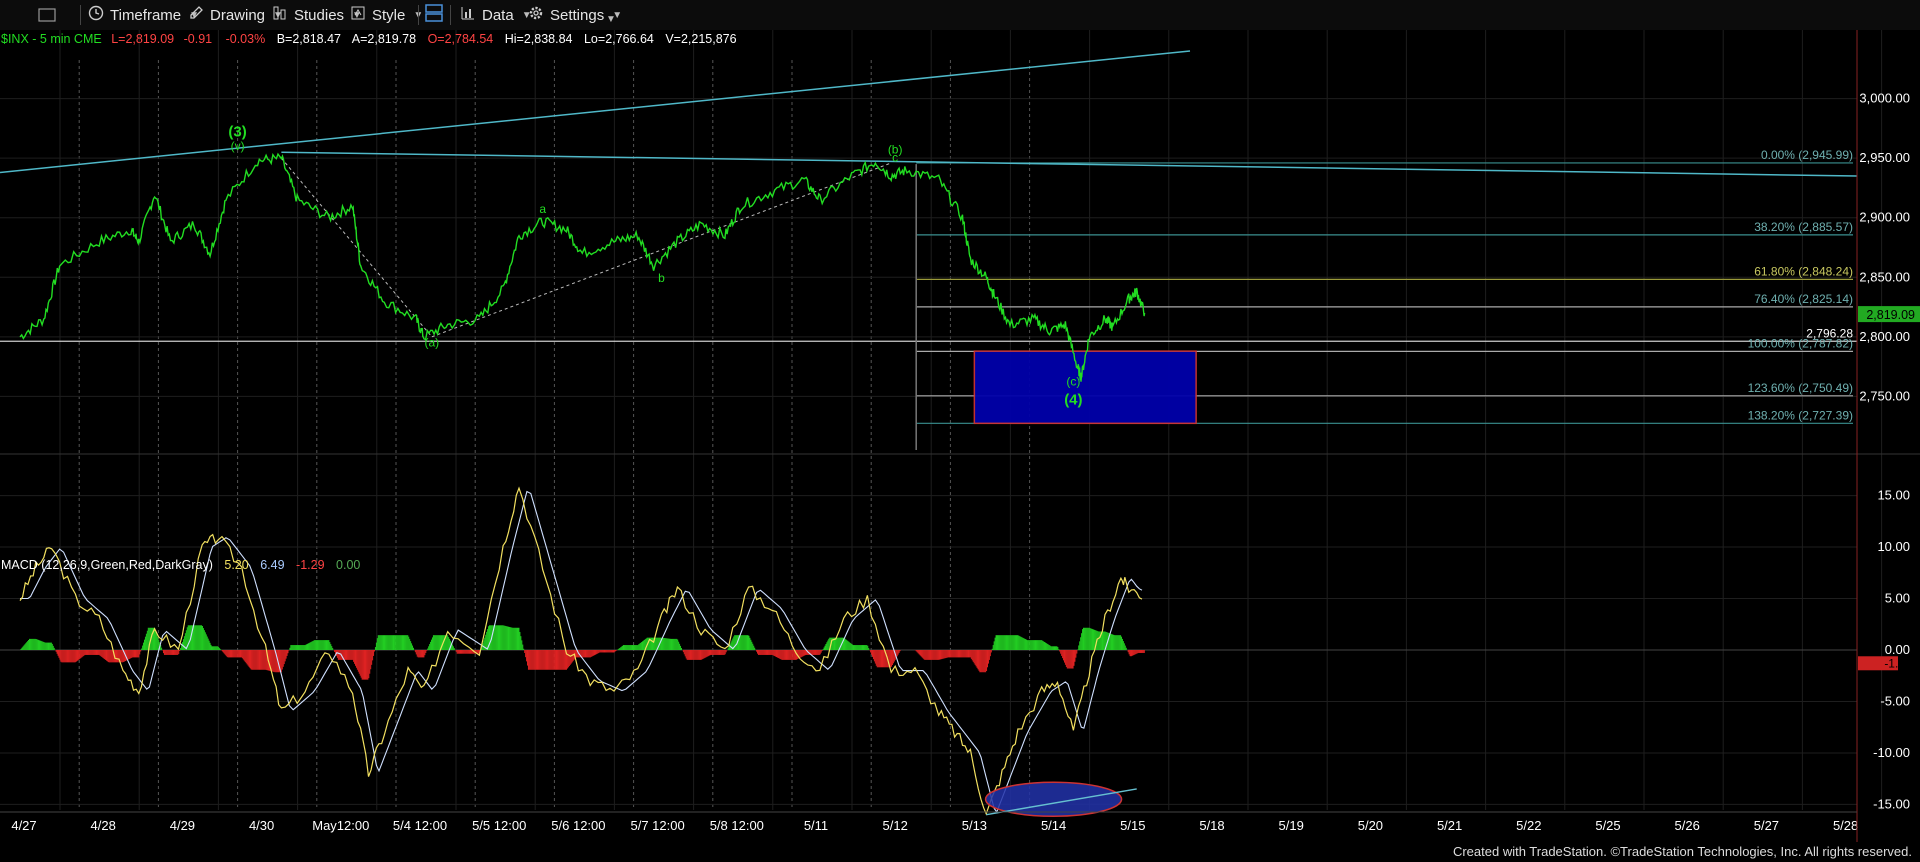  I want to click on x-tick-label: 4/29, so click(182, 825).